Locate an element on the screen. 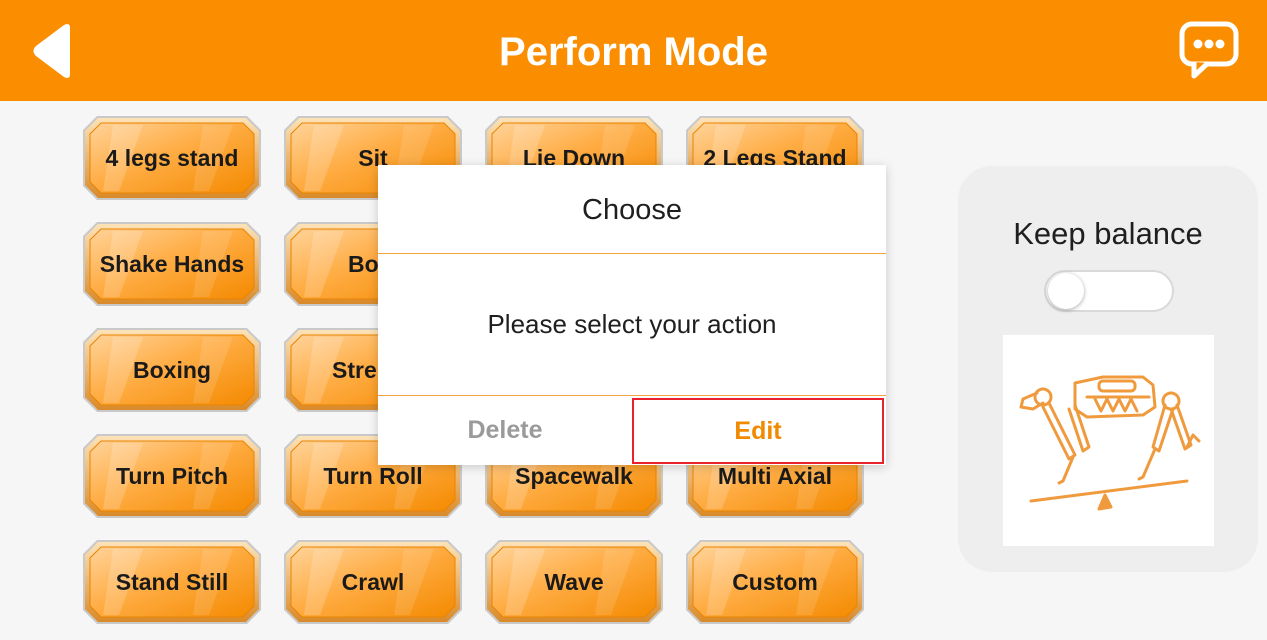 The image size is (1267, 640). action-button-wave: Wave is located at coordinates (574, 582).